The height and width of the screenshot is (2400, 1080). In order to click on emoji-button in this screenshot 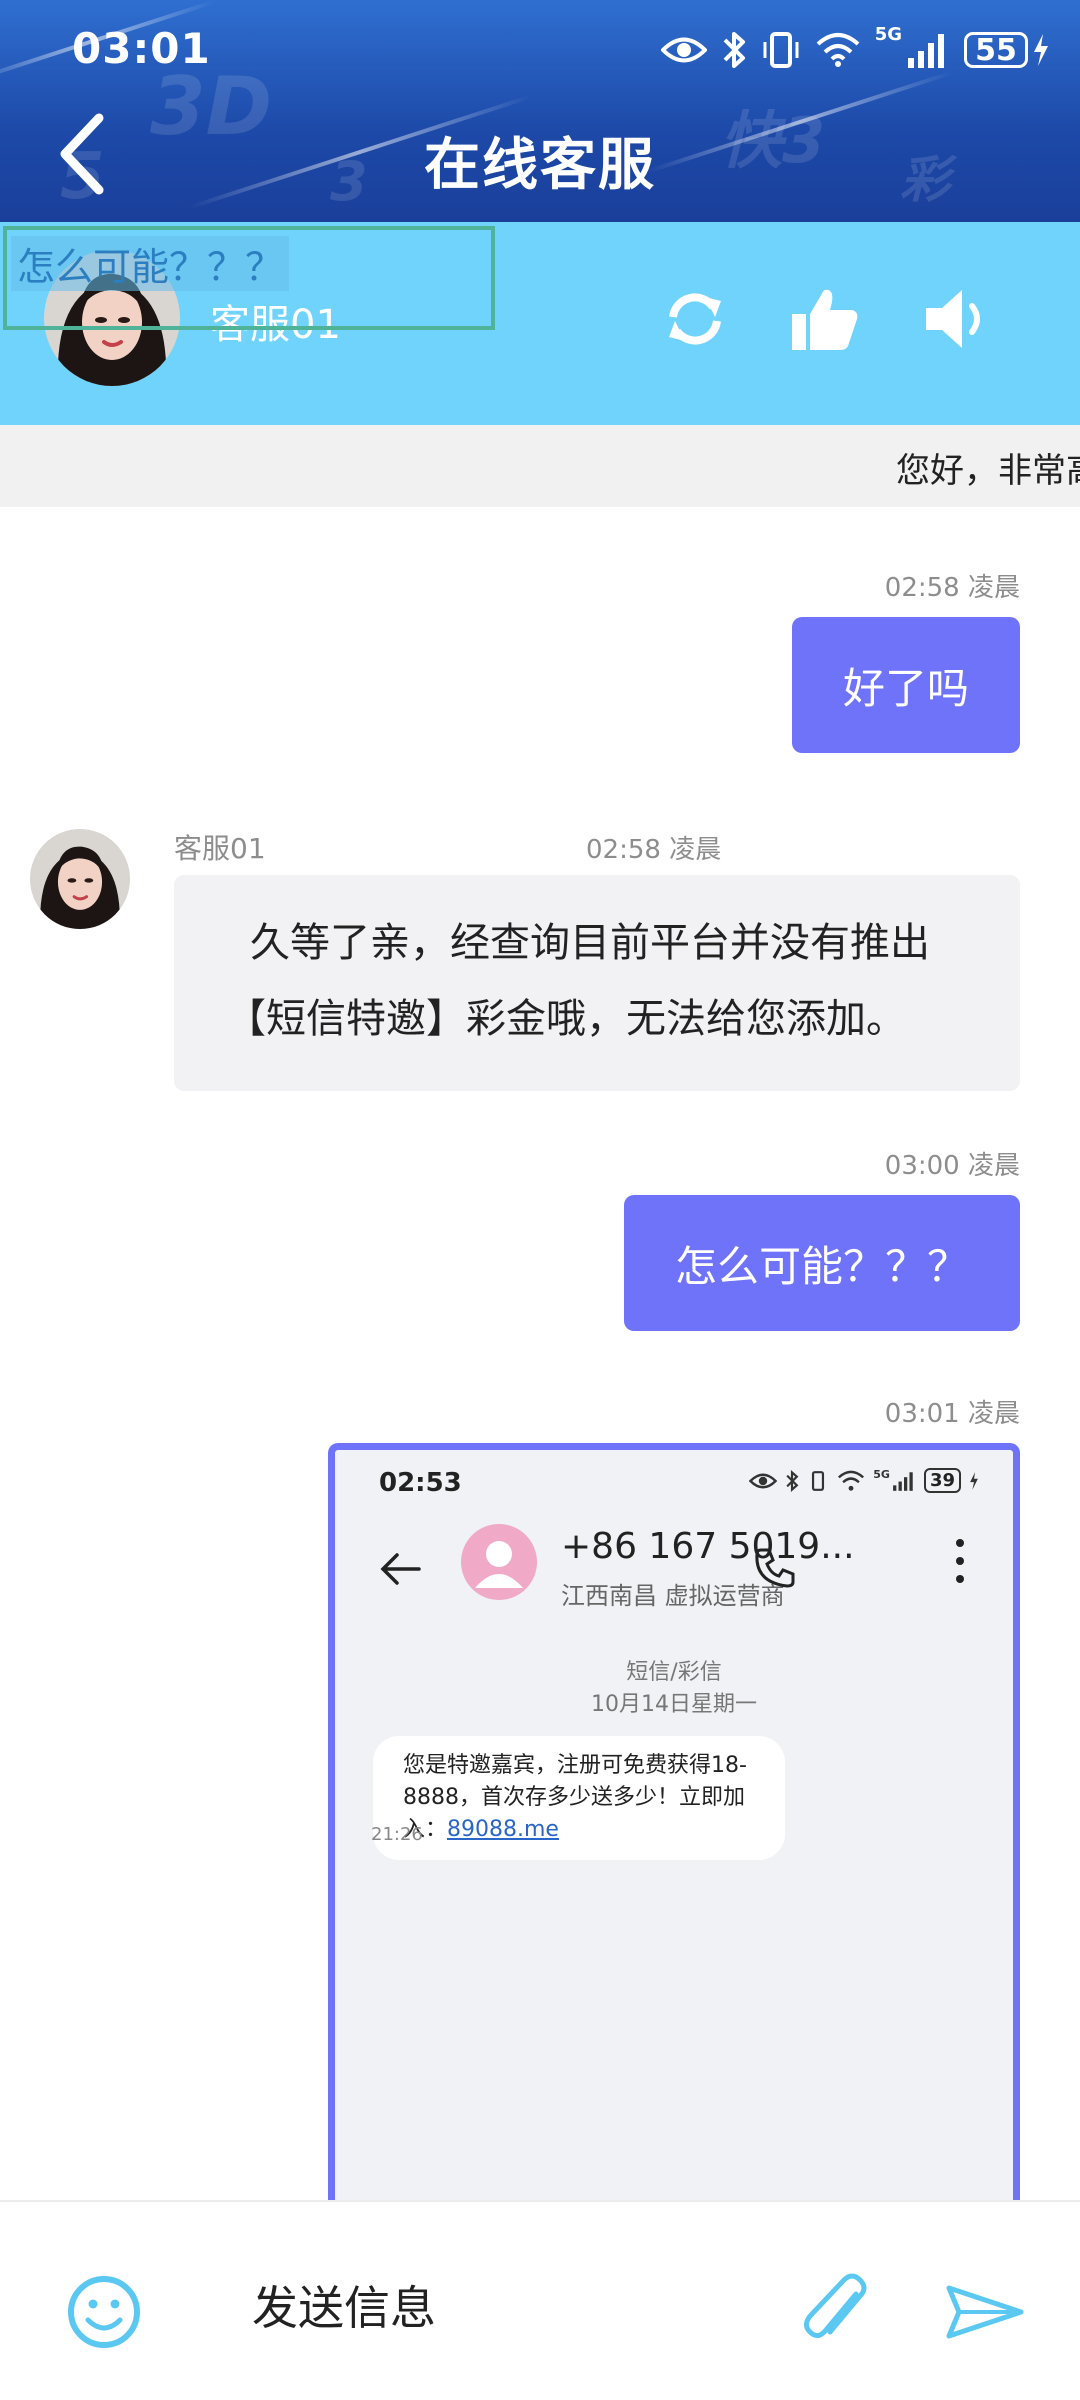, I will do `click(104, 2312)`.